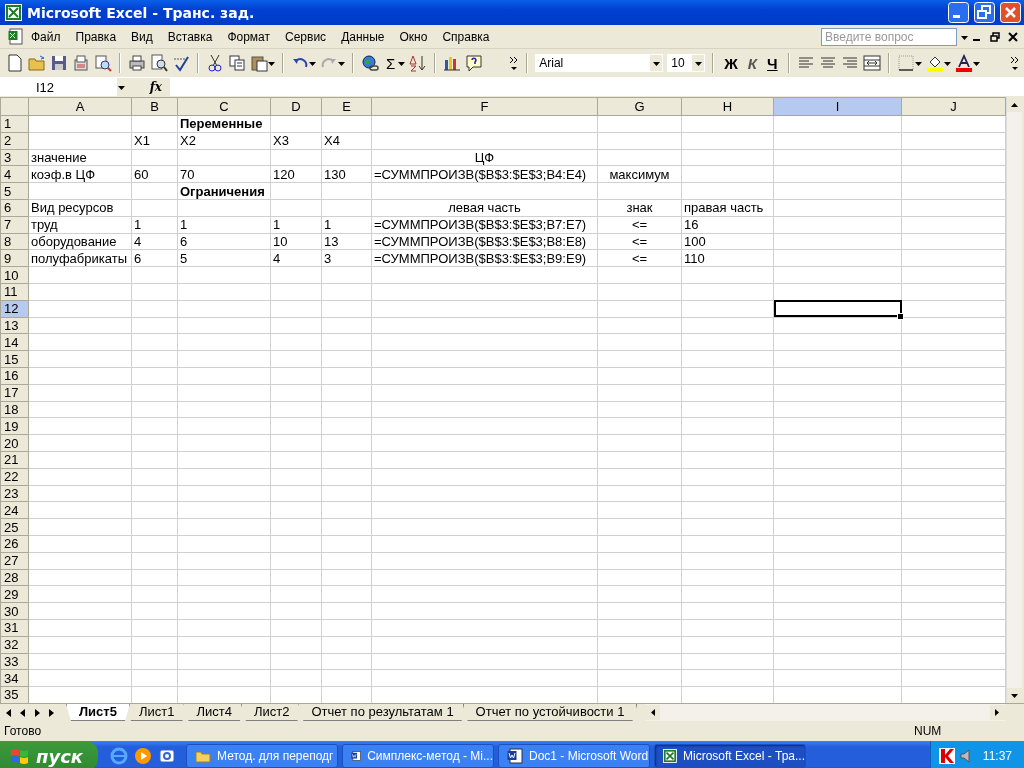 This screenshot has width=1024, height=768. Describe the element at coordinates (484, 241) in the screenshot. I see `table-cell: =СУММПРОИЗВ($B$3:$E$3;B8:E8)` at that location.